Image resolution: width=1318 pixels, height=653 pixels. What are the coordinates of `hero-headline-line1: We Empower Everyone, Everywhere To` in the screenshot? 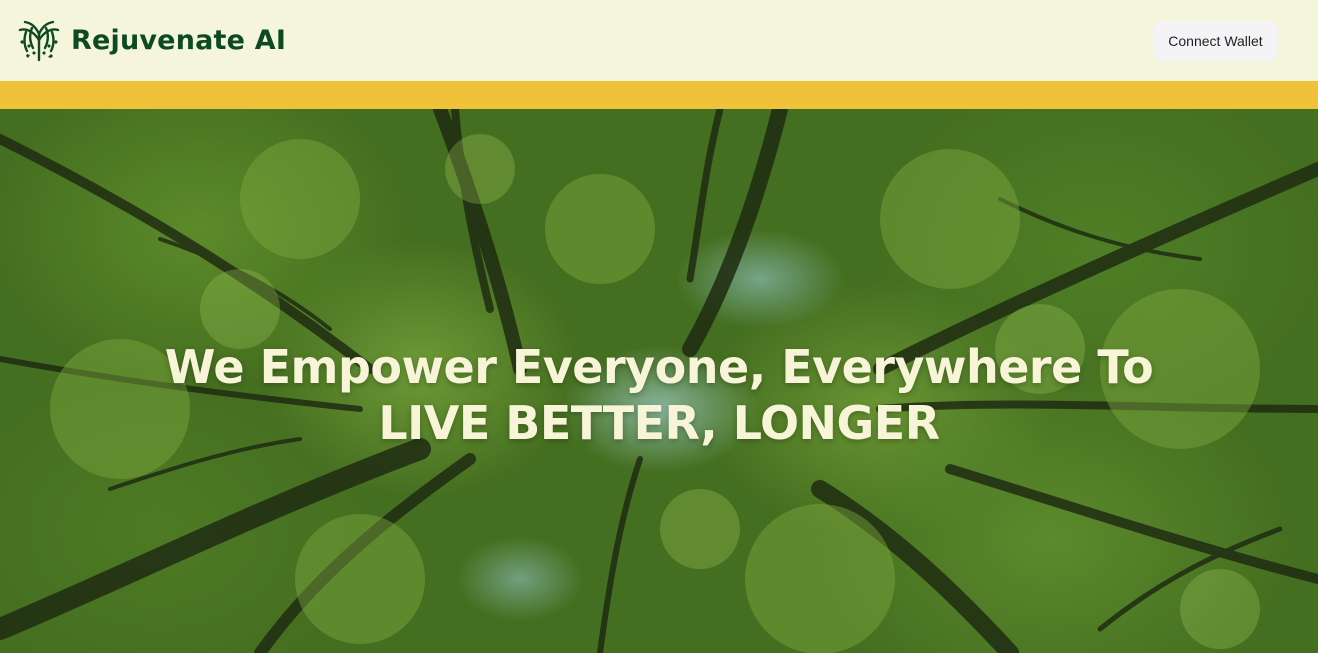 It's located at (659, 367).